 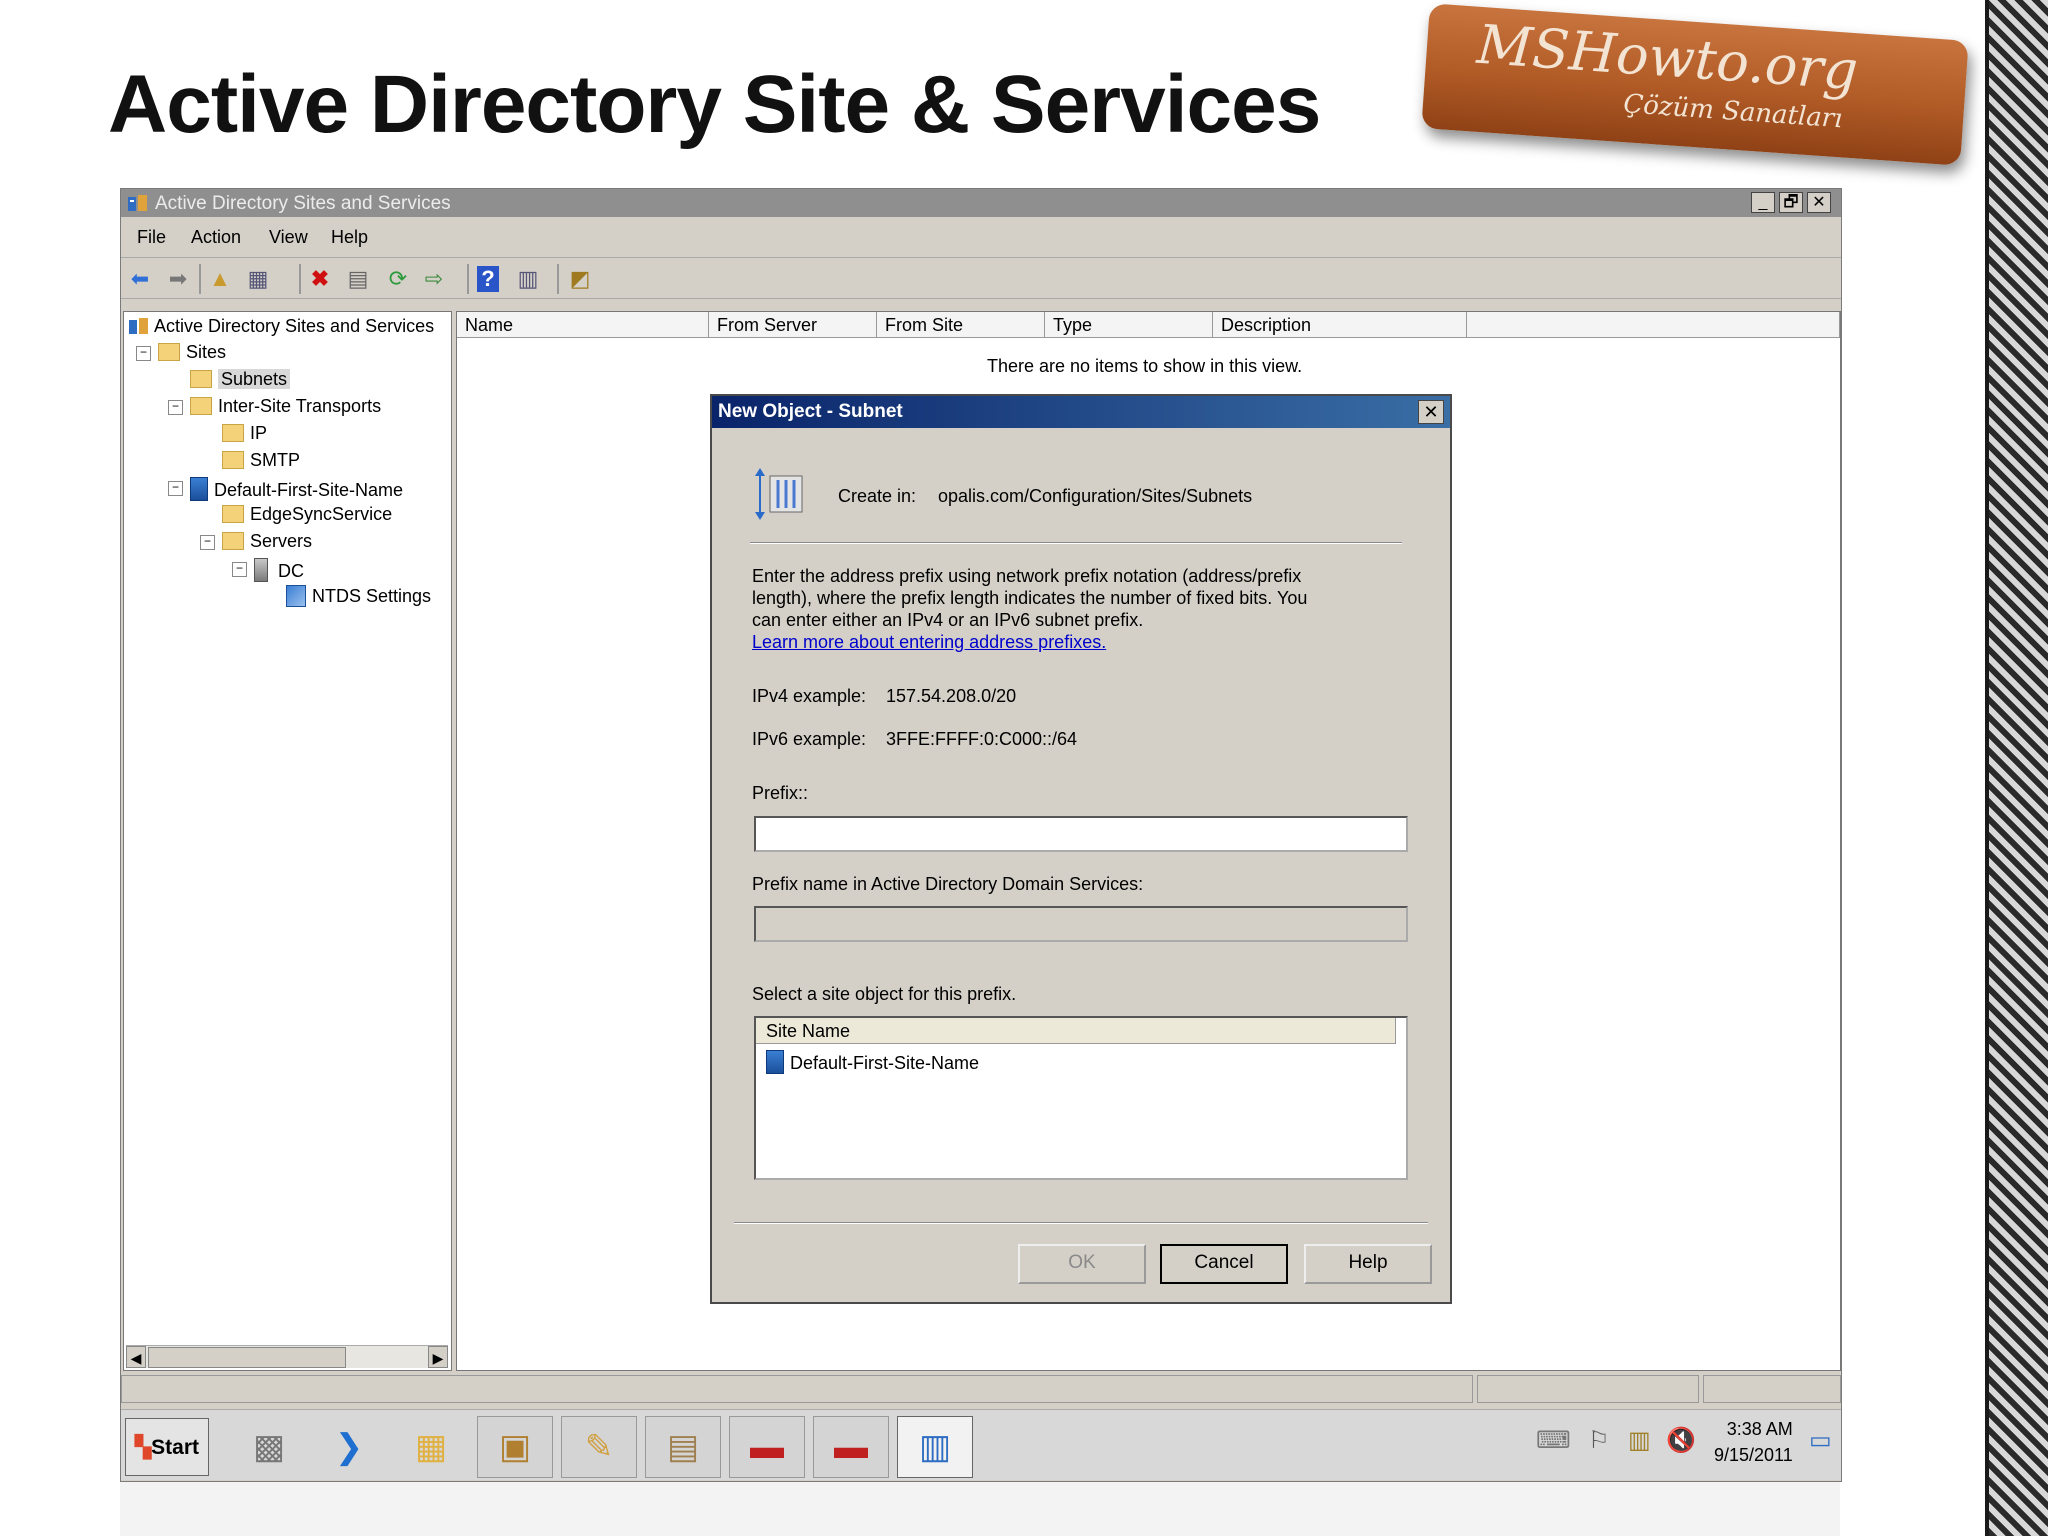 I want to click on tree-item-default-site: Default-First-Site-Name, so click(x=296, y=489).